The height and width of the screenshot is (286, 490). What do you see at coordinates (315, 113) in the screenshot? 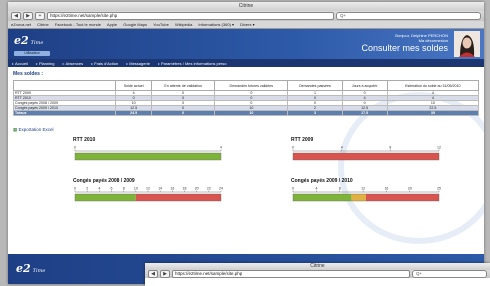
I see `table-cell: 3` at bounding box center [315, 113].